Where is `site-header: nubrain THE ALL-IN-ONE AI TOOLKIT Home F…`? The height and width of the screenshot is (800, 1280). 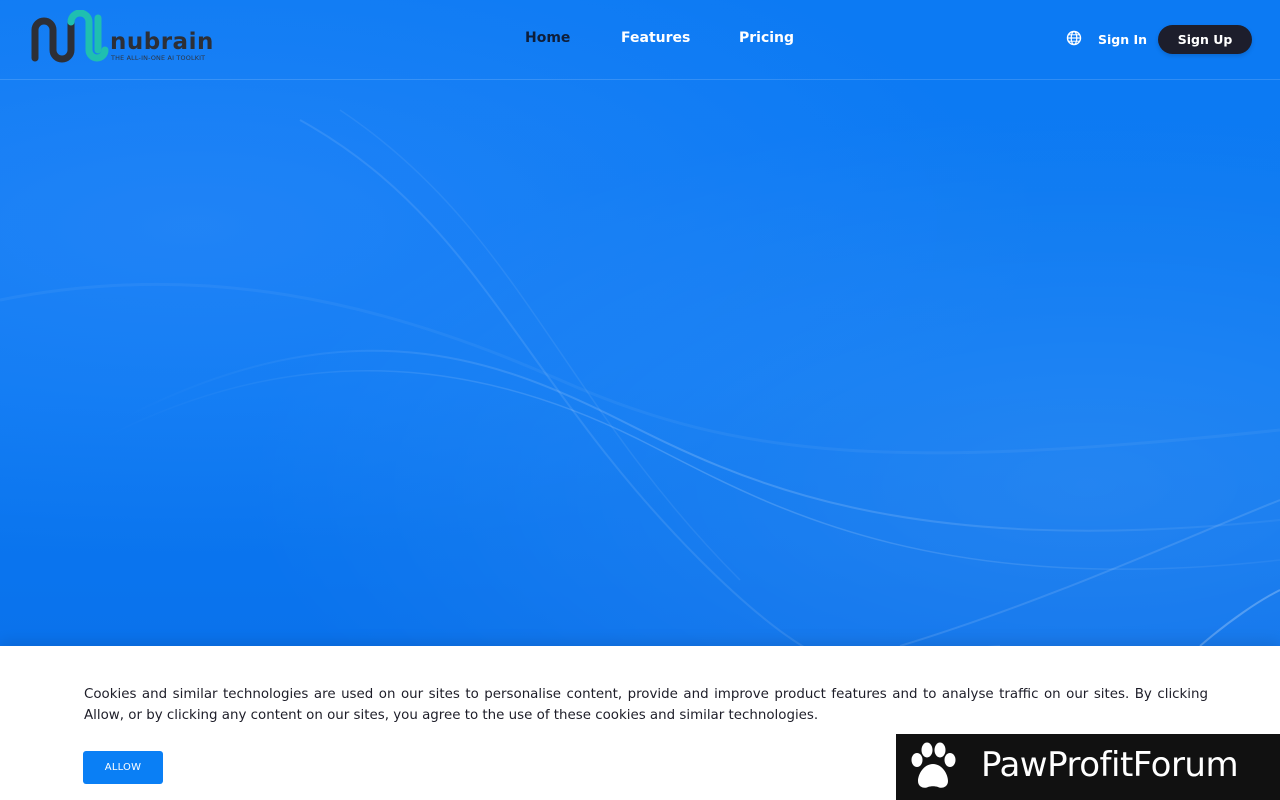 site-header: nubrain THE ALL-IN-ONE AI TOOLKIT Home F… is located at coordinates (640, 40).